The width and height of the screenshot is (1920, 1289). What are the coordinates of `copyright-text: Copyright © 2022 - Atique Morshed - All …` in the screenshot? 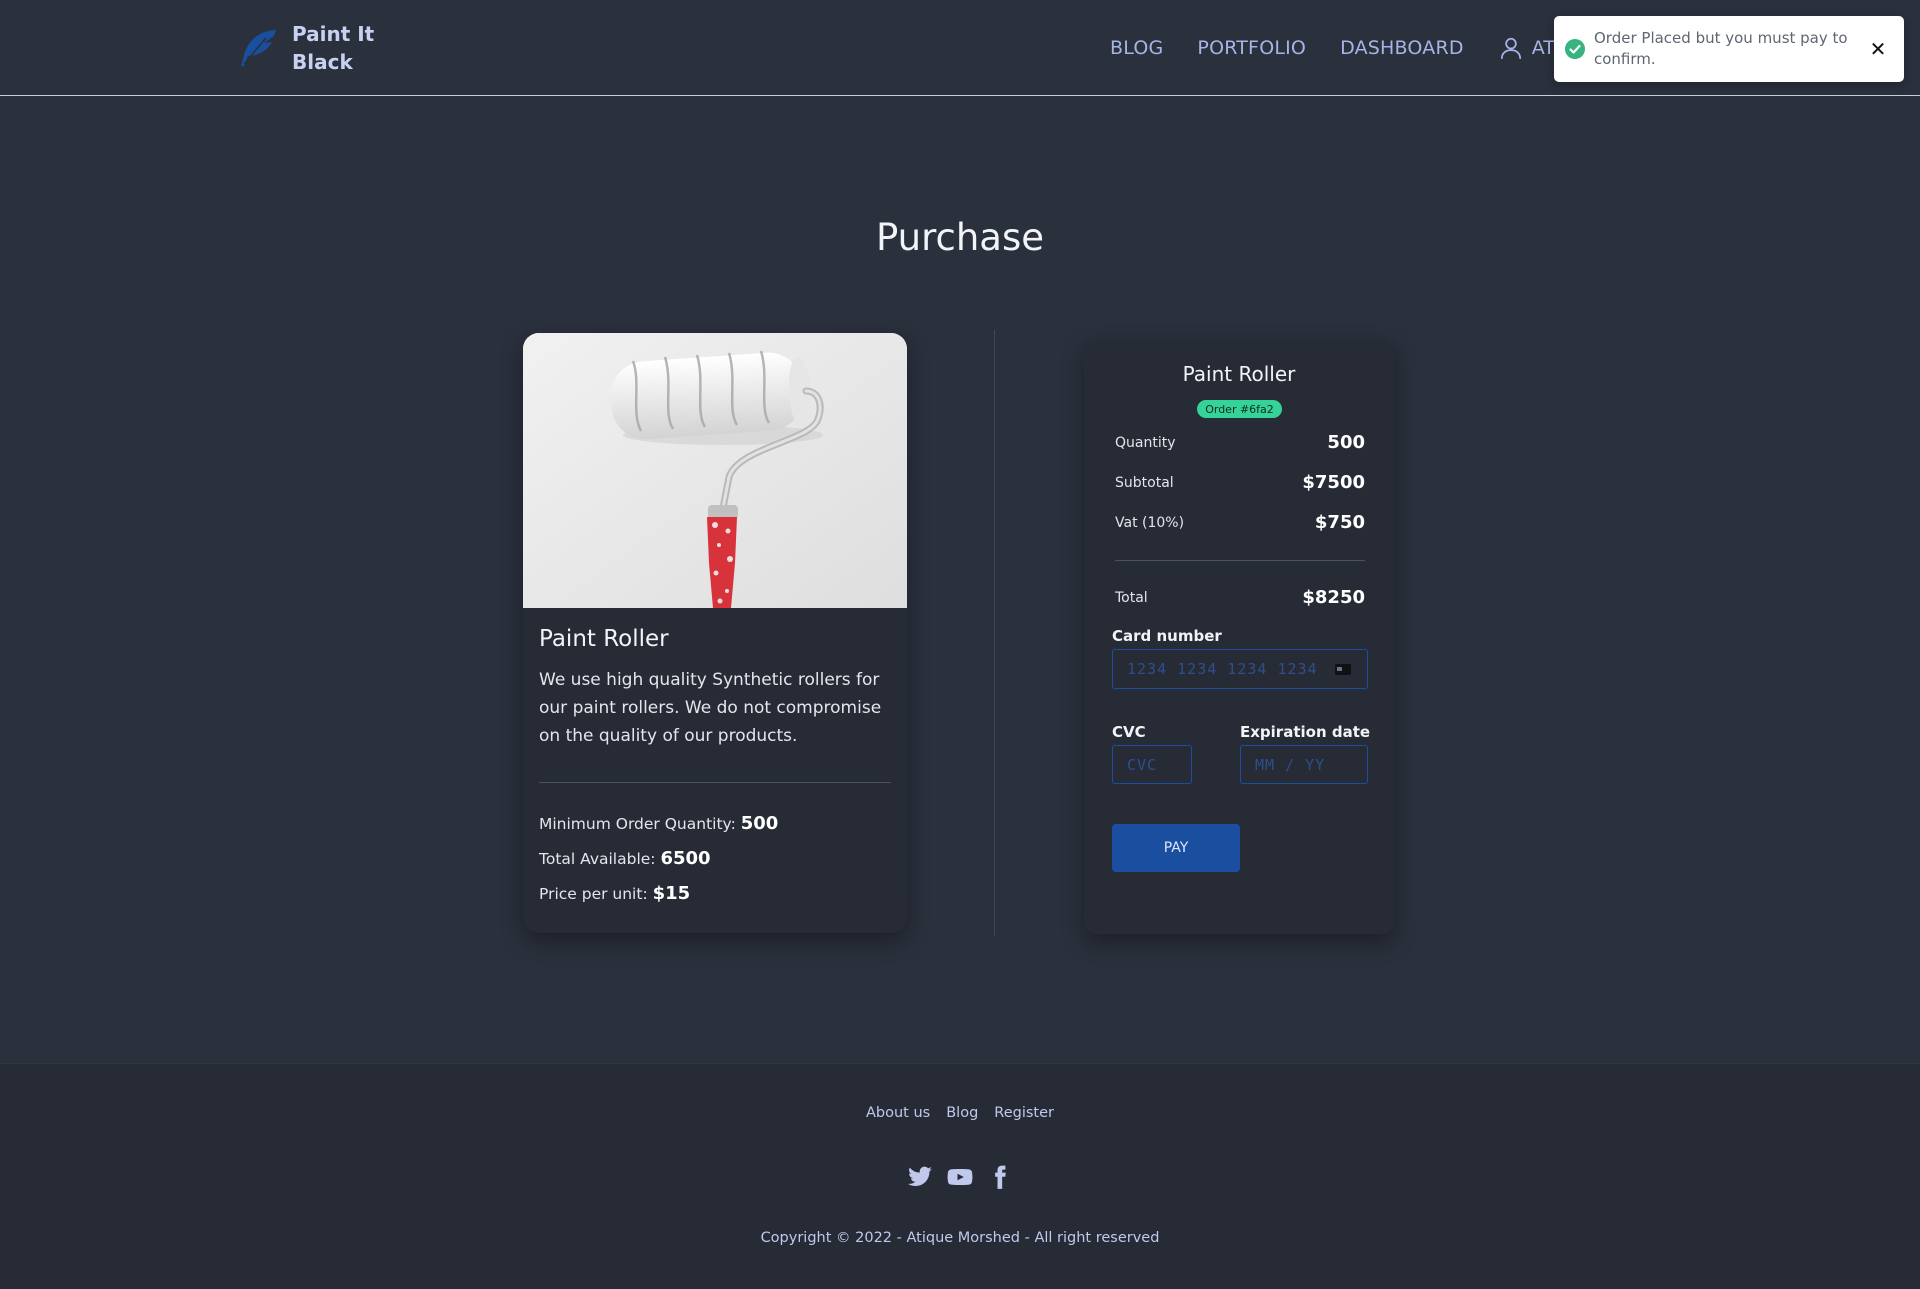 It's located at (960, 1238).